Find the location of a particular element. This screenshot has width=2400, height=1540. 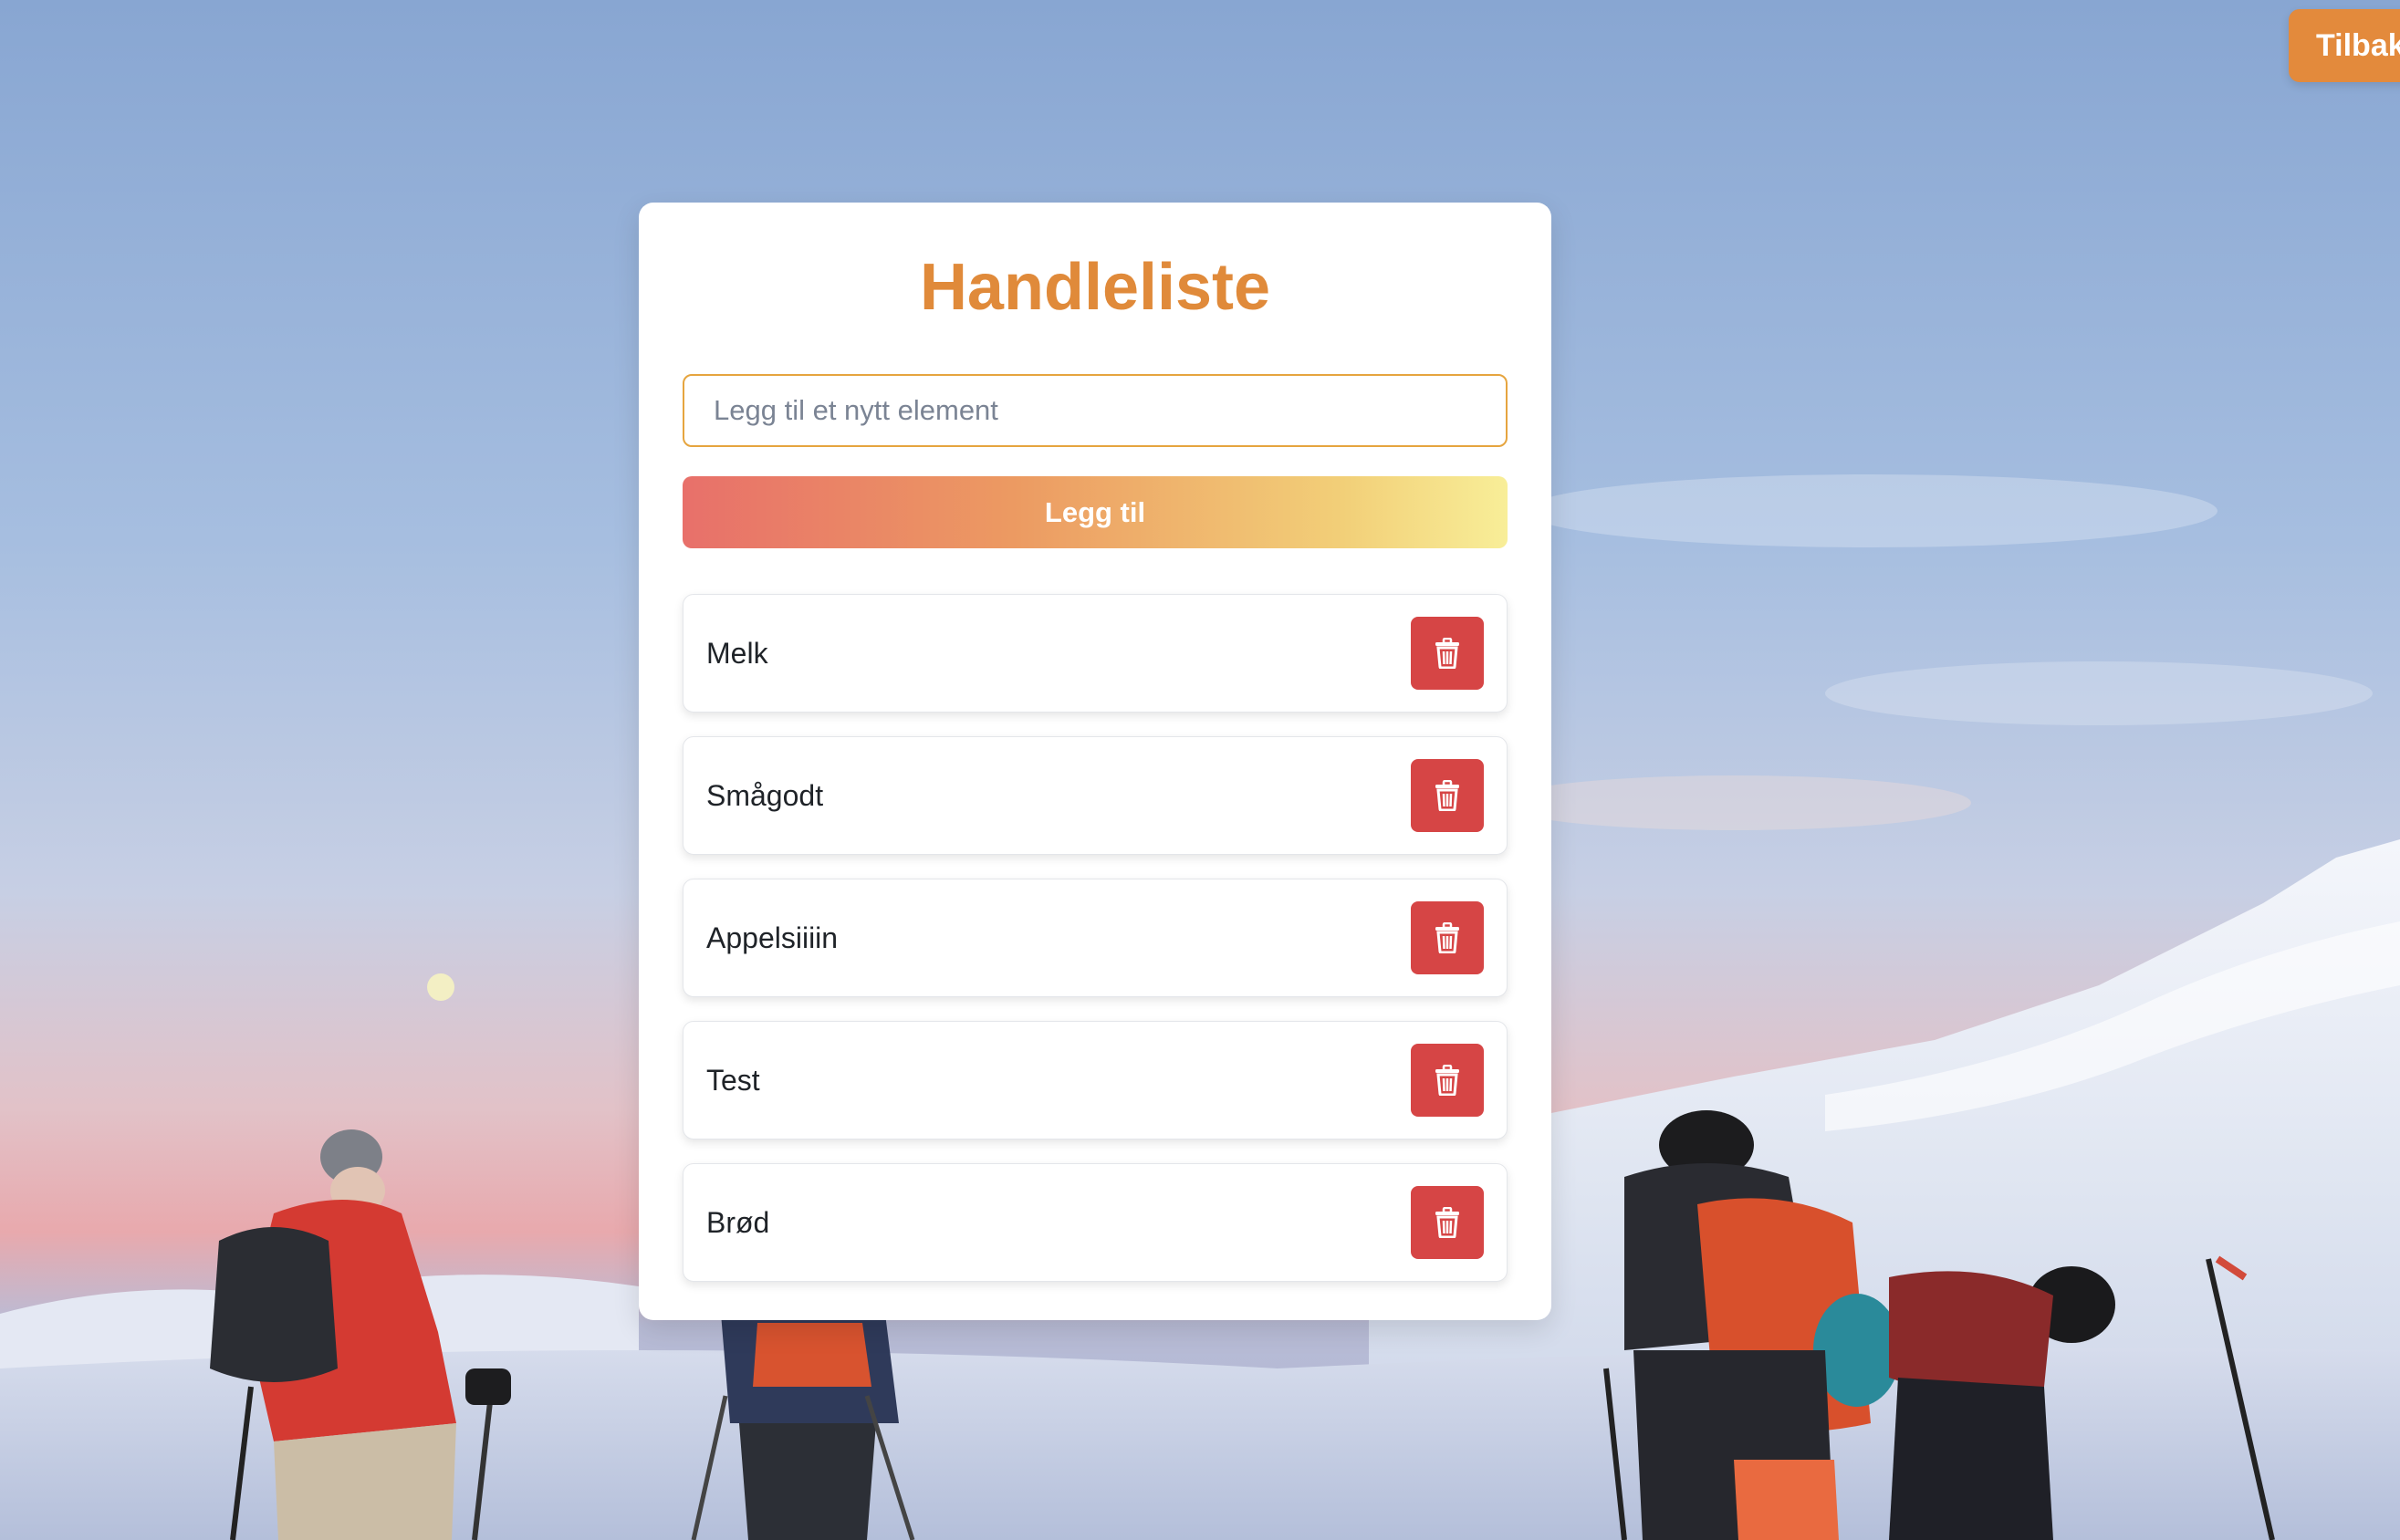

item-label: Melk is located at coordinates (737, 653).